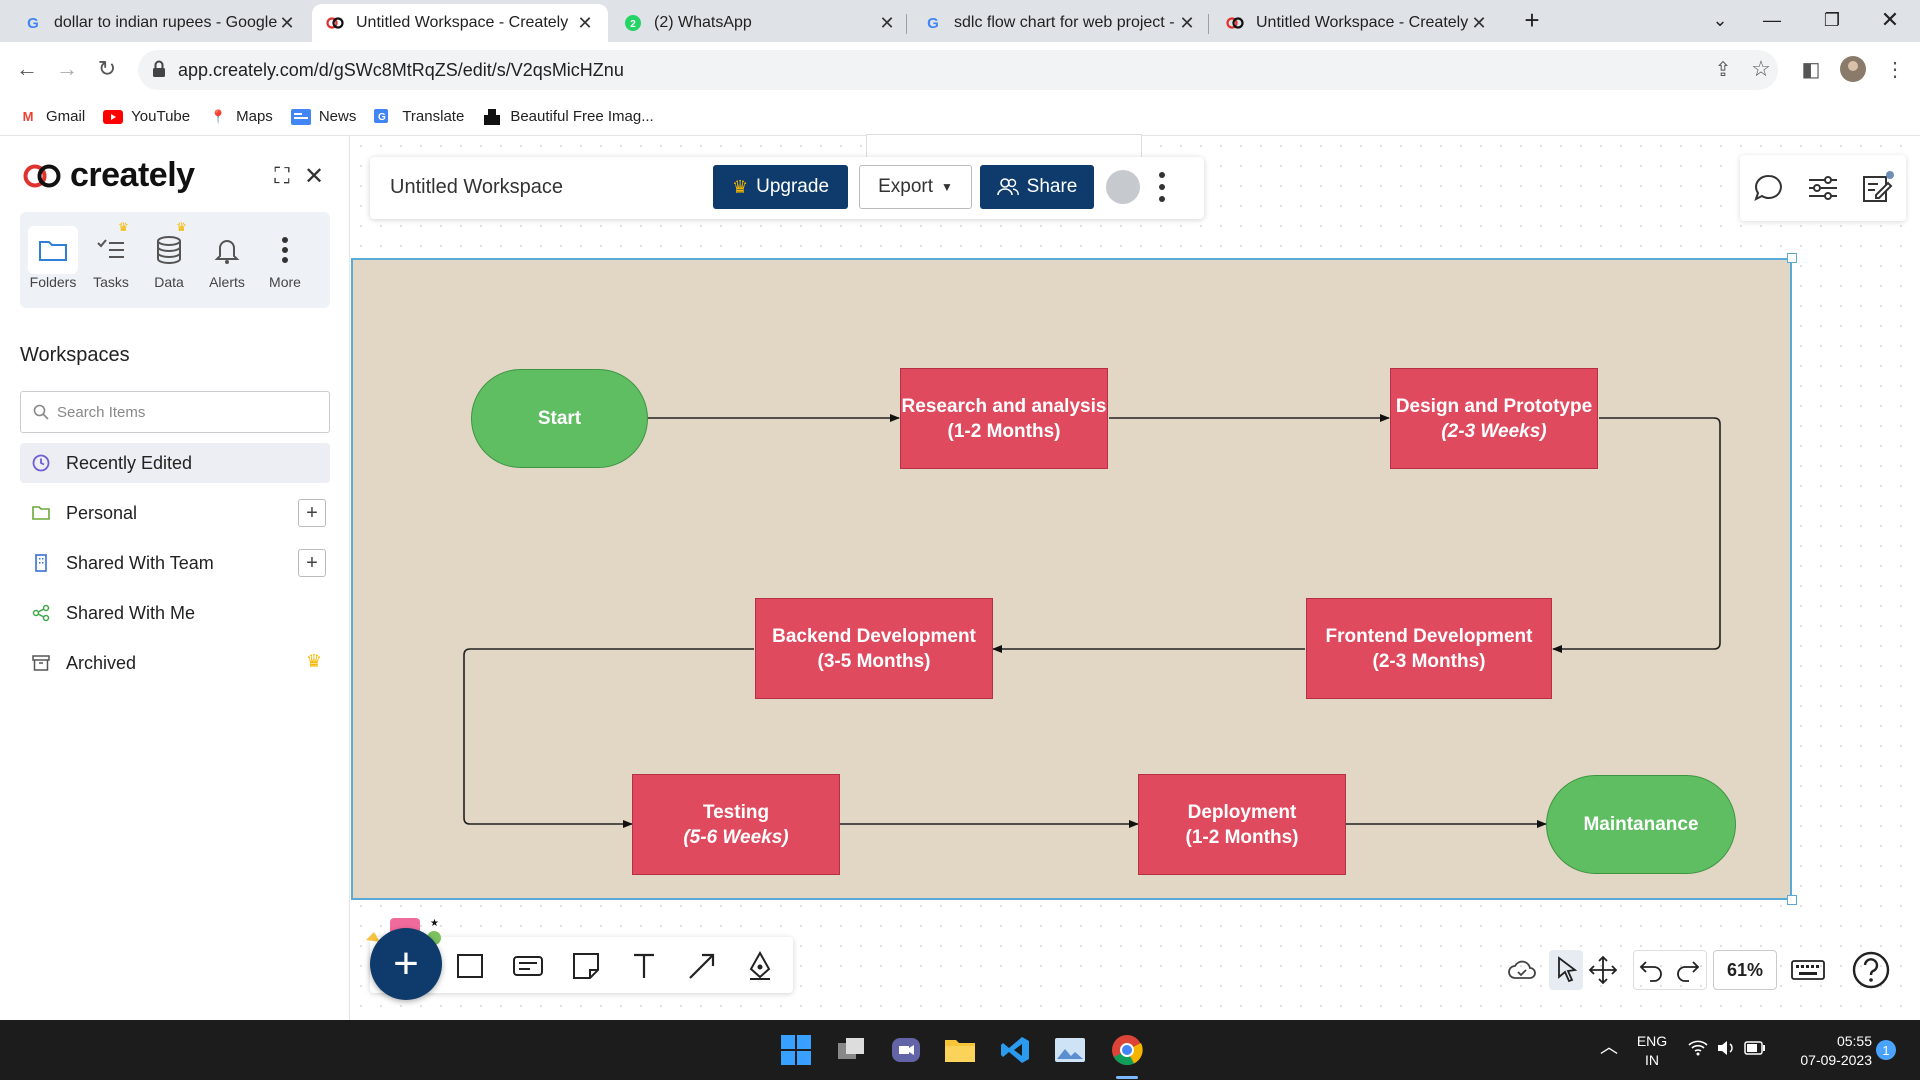 The height and width of the screenshot is (1080, 1920). I want to click on workspace-title: Untitled Workspace, so click(476, 187).